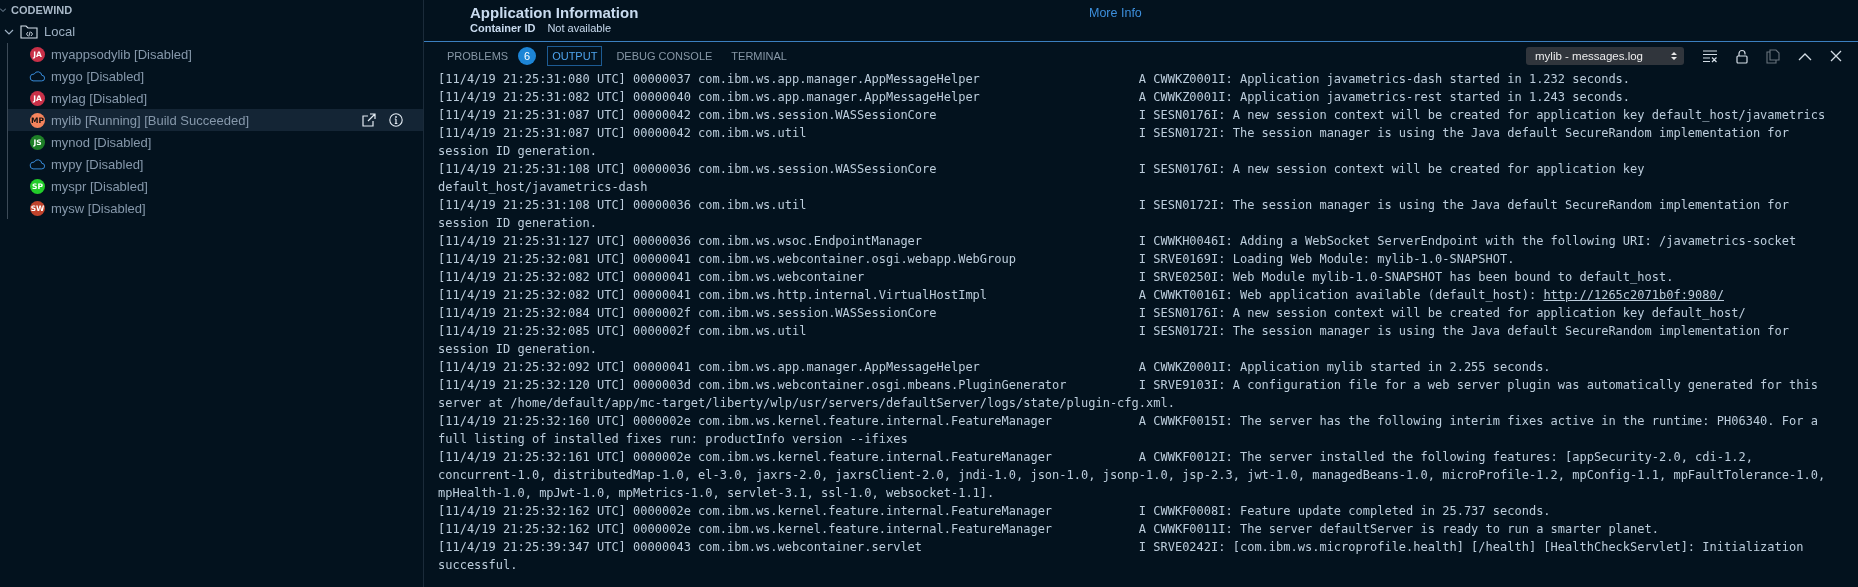  What do you see at coordinates (1836, 56) in the screenshot?
I see `close-icon` at bounding box center [1836, 56].